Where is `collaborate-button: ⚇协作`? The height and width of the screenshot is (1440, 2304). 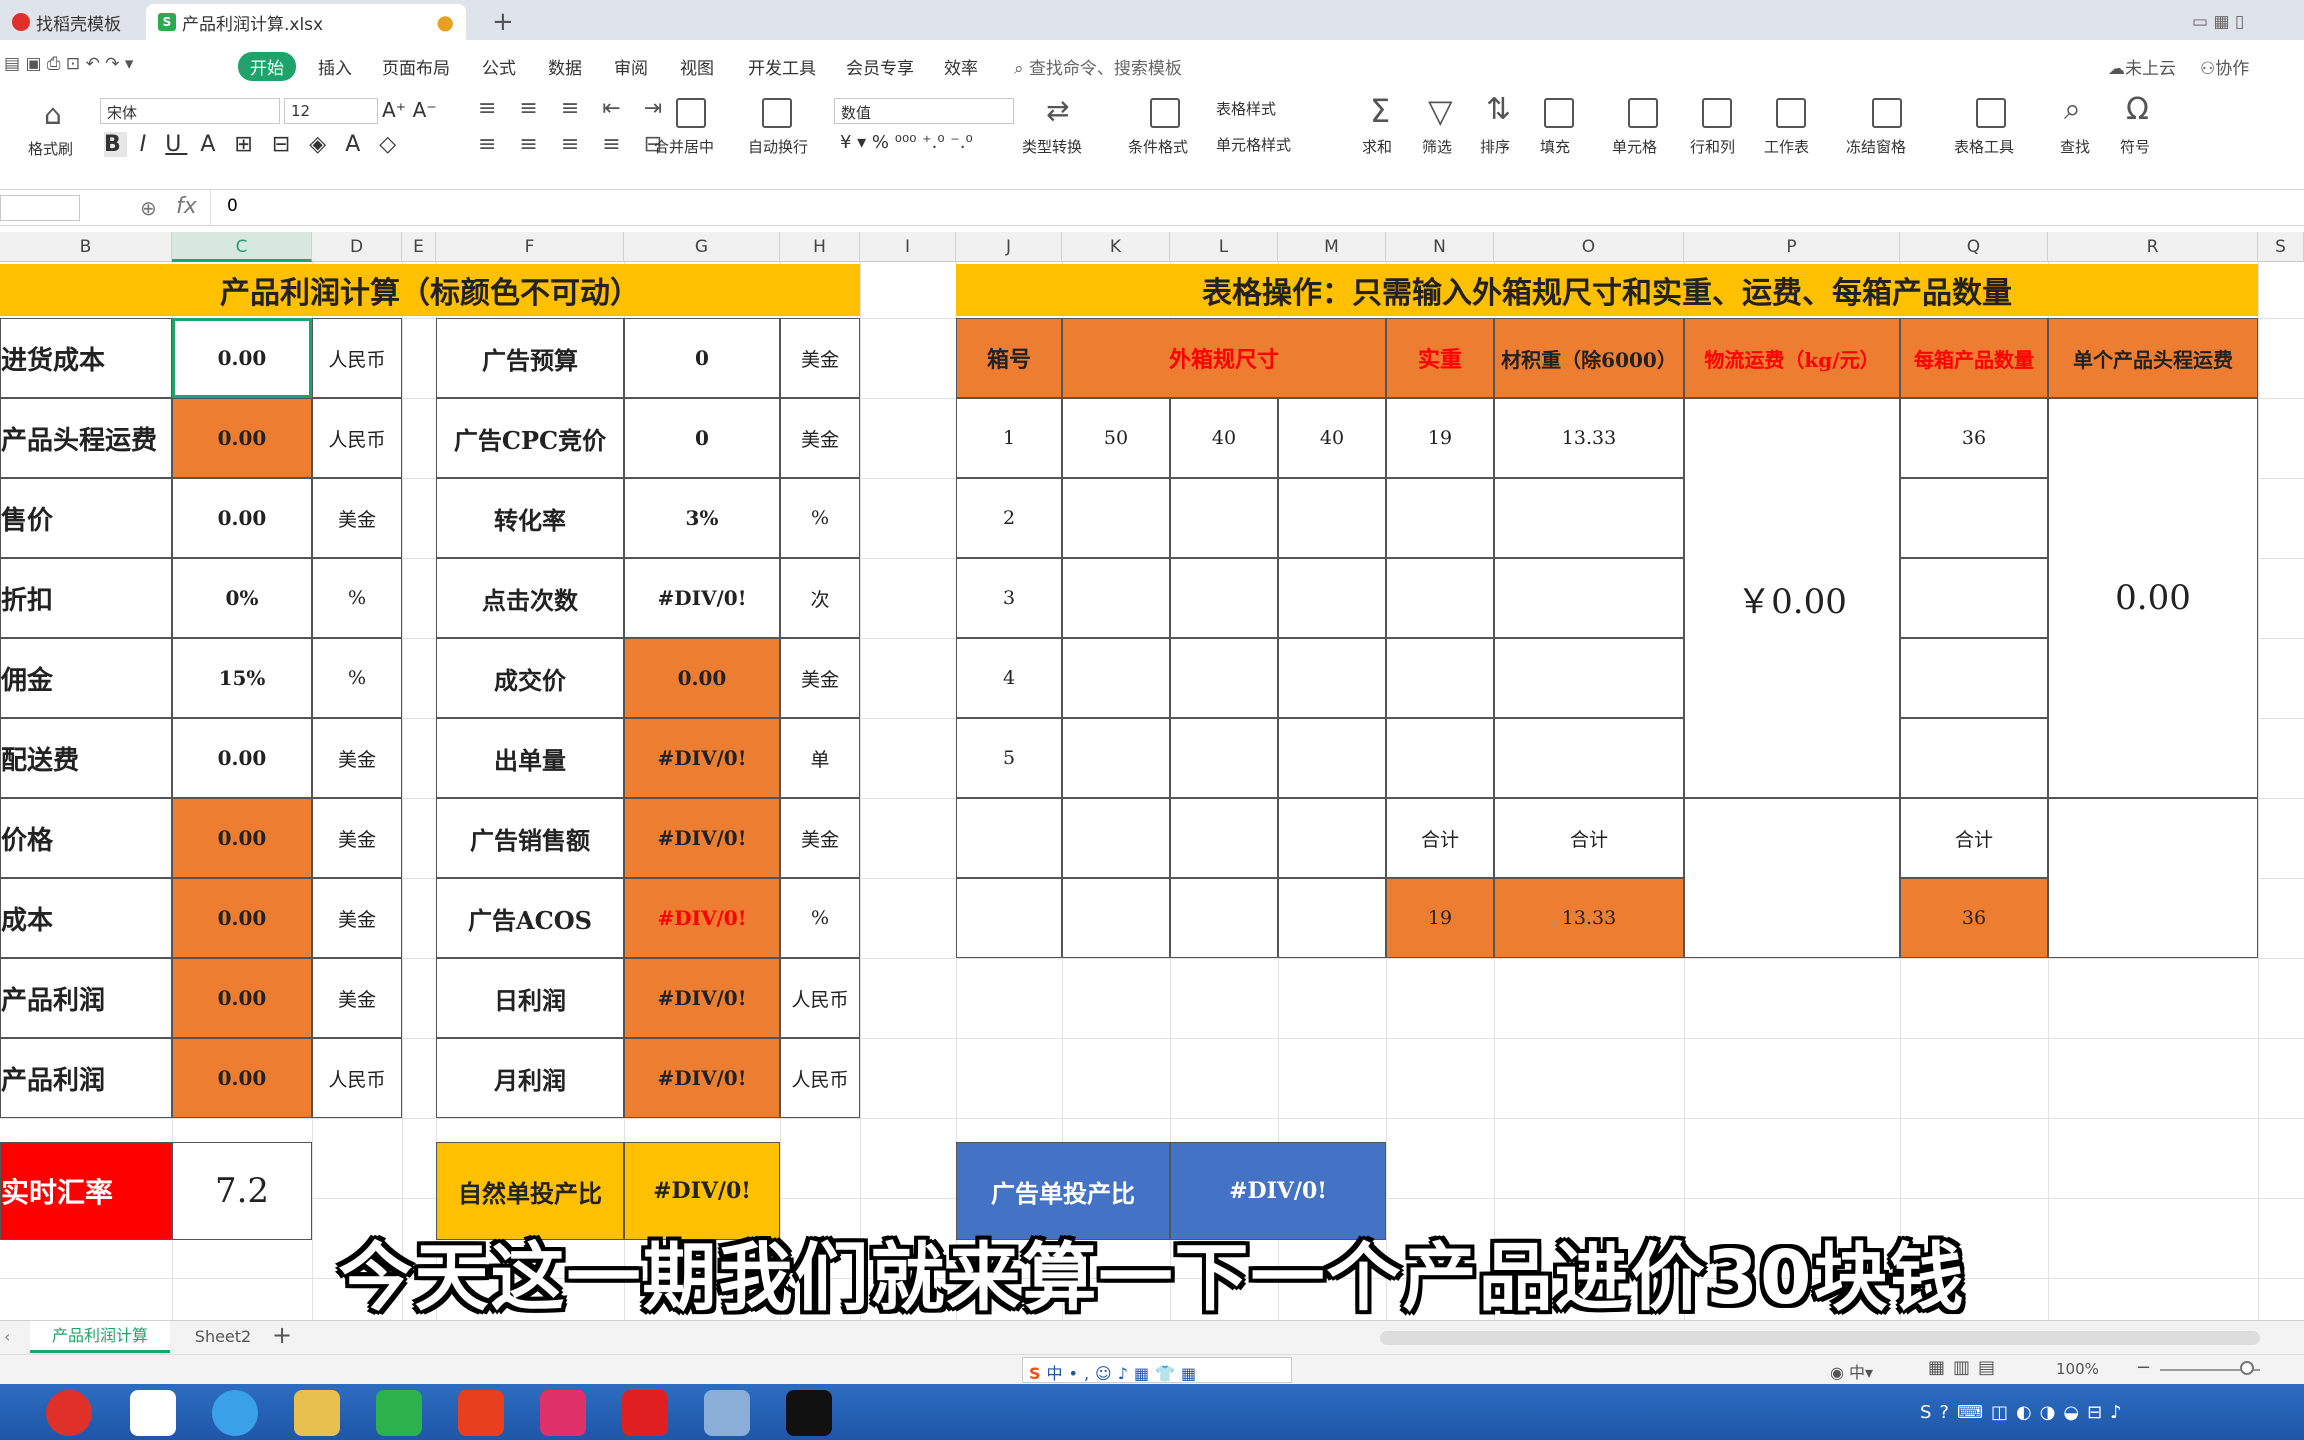
collaborate-button: ⚇协作 is located at coordinates (2224, 66).